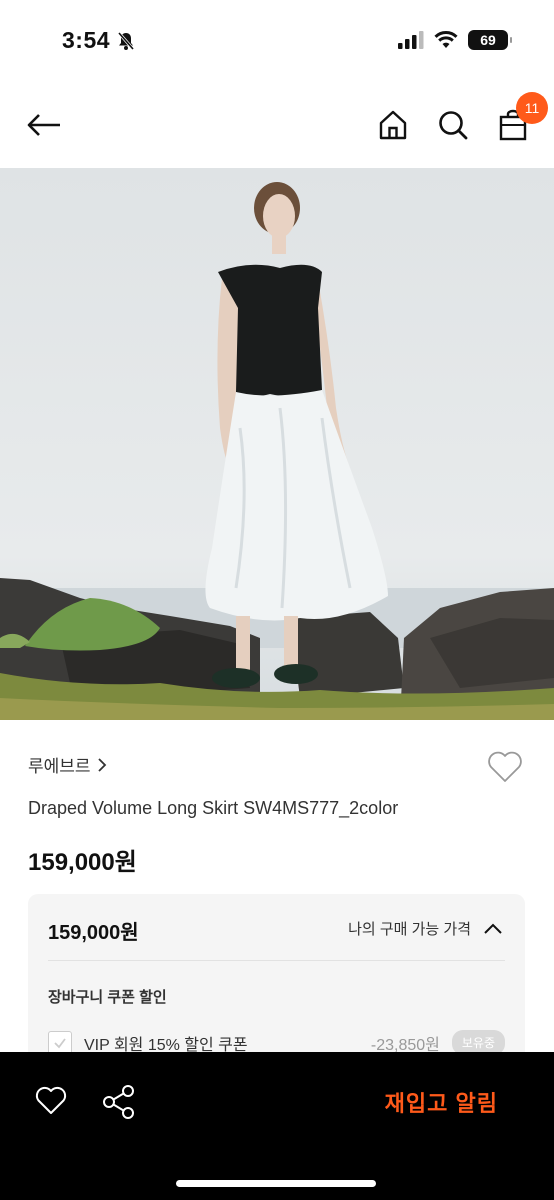 The height and width of the screenshot is (1200, 554). What do you see at coordinates (405, 1045) in the screenshot?
I see `coupon-amount: -23,850원` at bounding box center [405, 1045].